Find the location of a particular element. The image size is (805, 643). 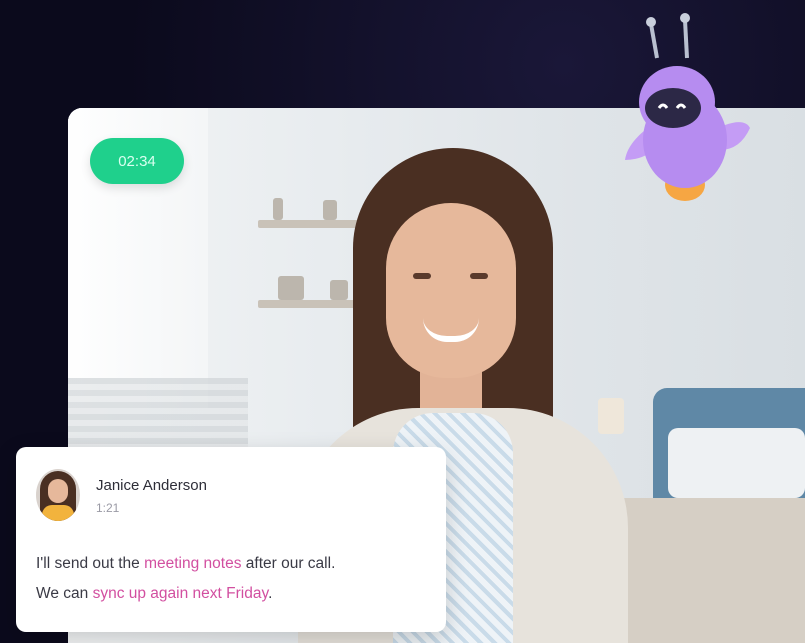

transcript-line-2: We can sync up again next Friday. is located at coordinates (236, 594).